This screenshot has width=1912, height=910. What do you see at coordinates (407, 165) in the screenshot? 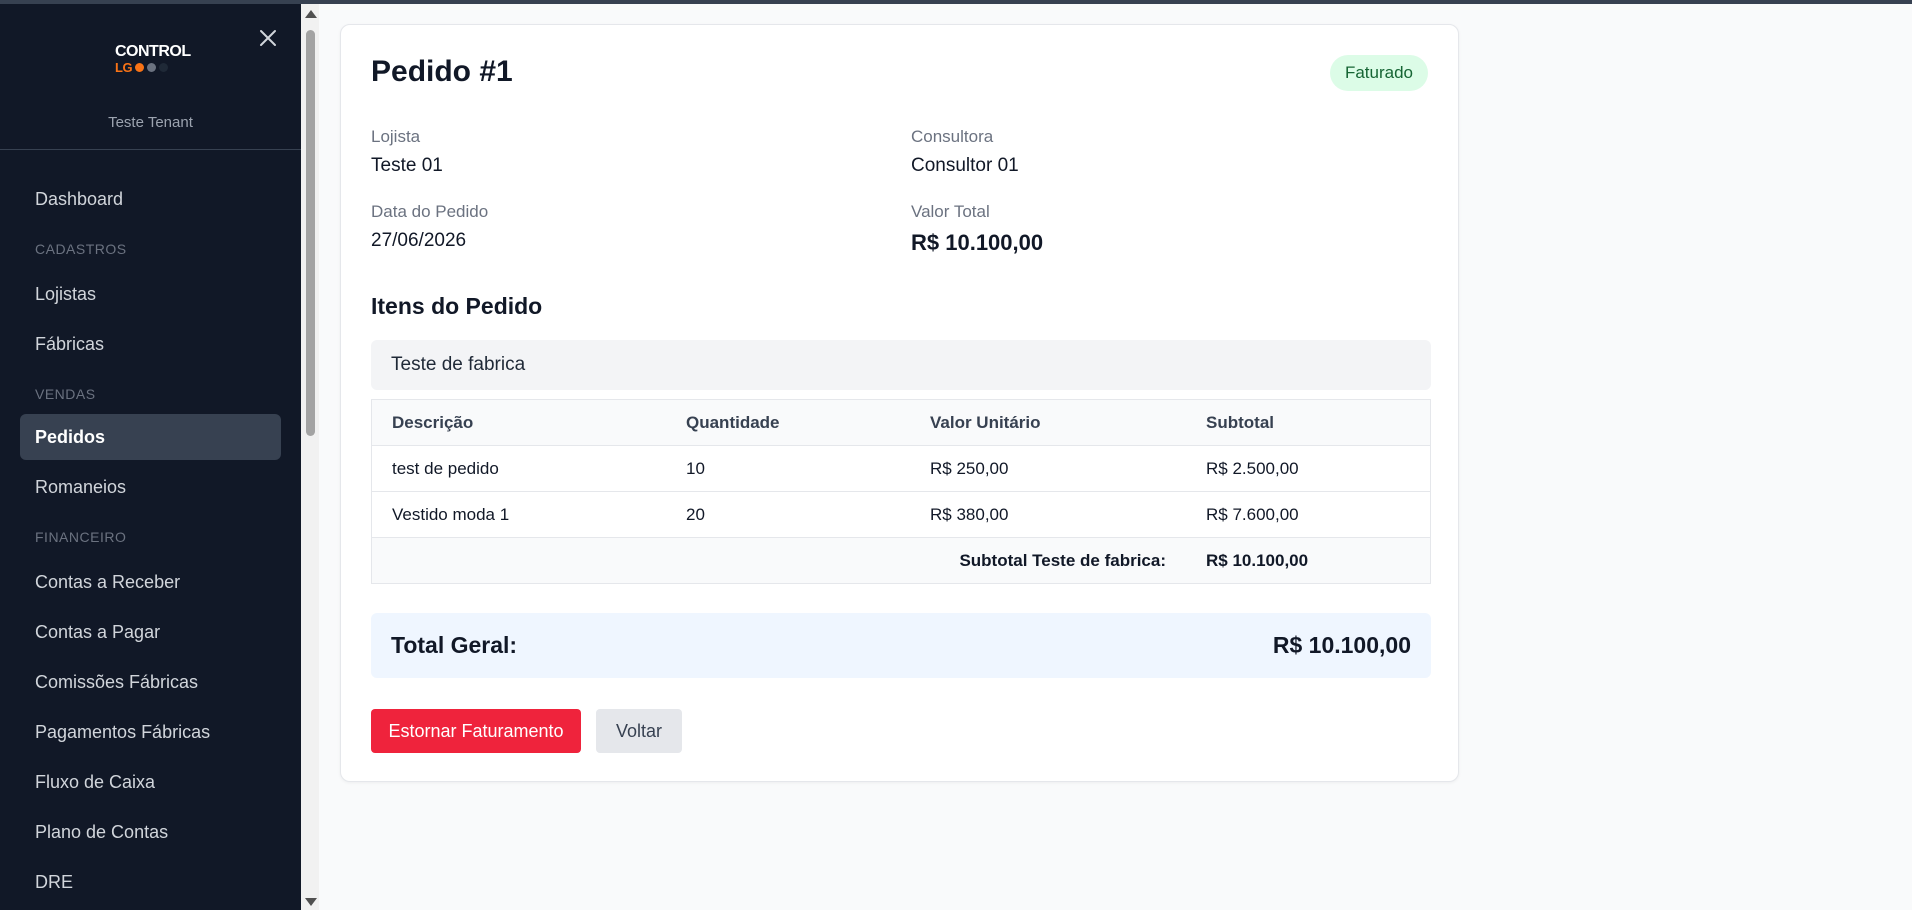
I see `lojista-value: Teste 01` at bounding box center [407, 165].